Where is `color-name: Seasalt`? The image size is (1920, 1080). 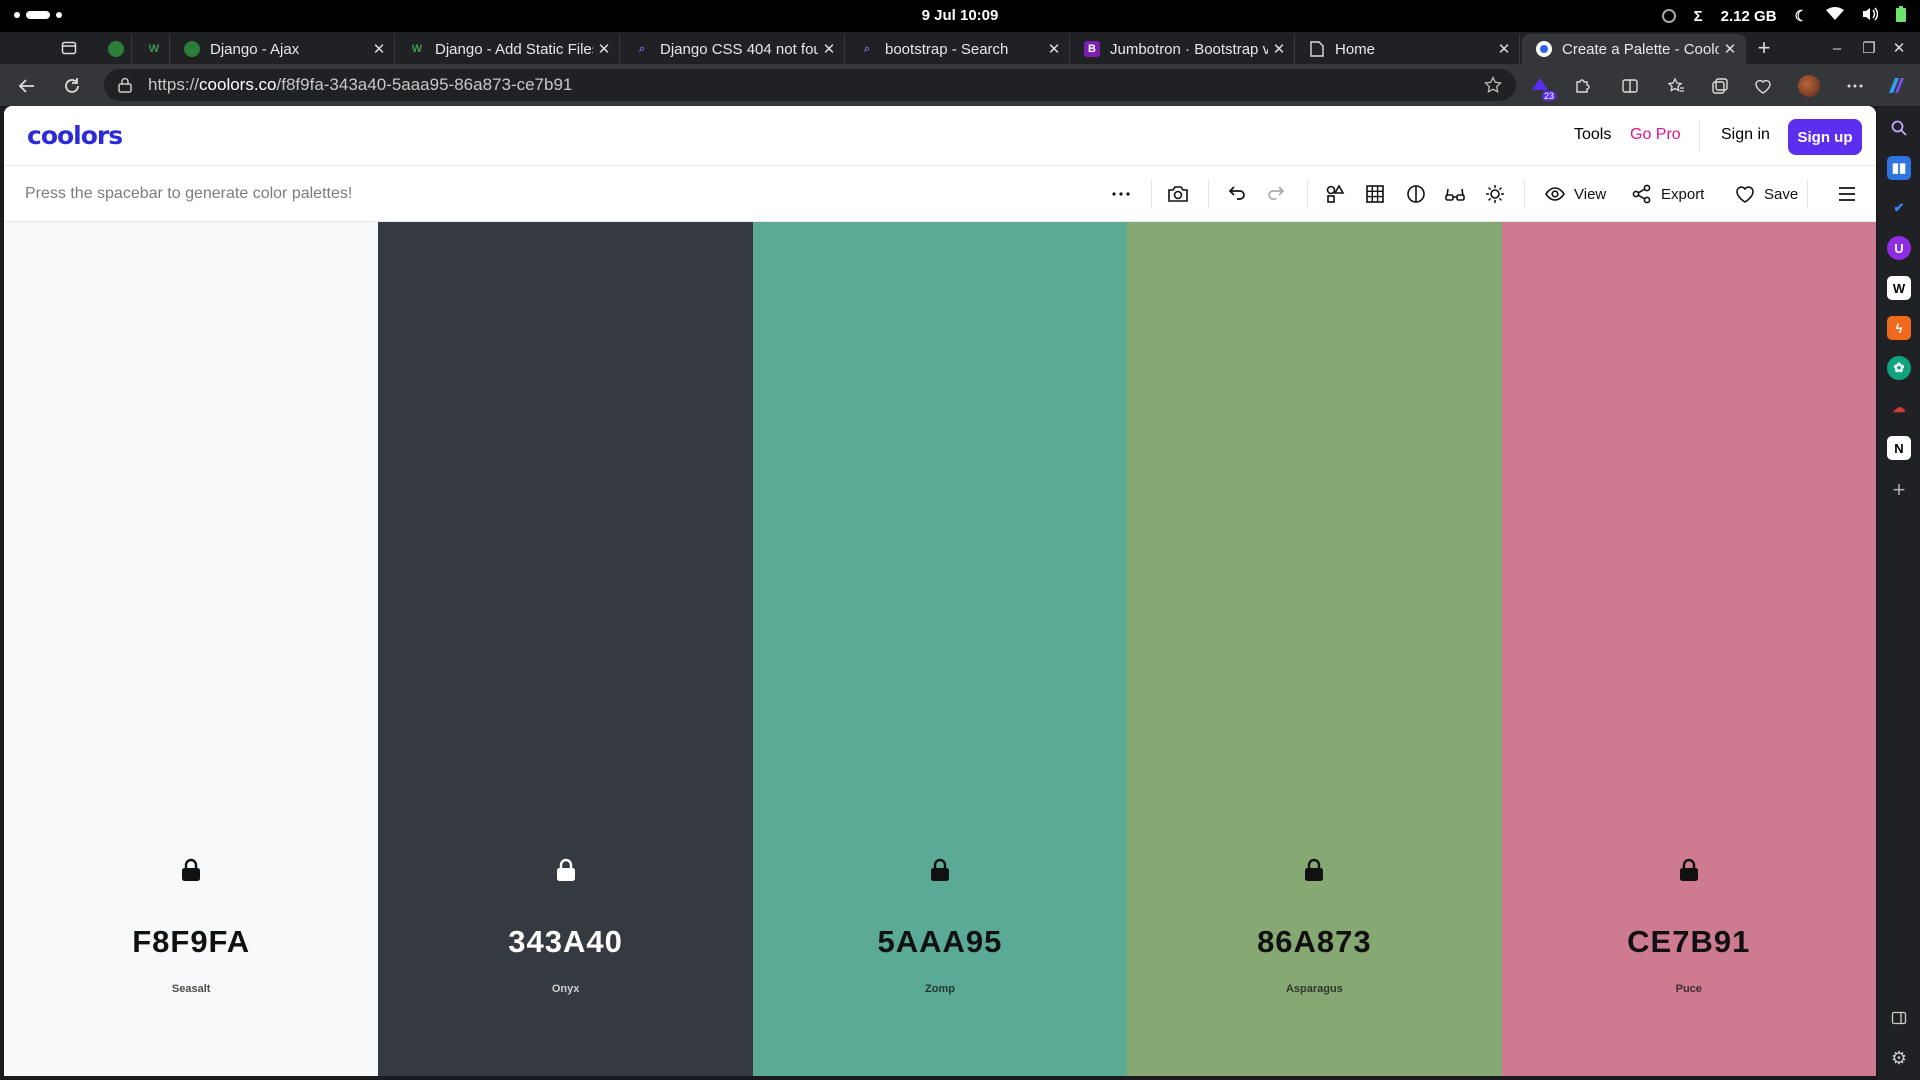
color-name: Seasalt is located at coordinates (191, 989).